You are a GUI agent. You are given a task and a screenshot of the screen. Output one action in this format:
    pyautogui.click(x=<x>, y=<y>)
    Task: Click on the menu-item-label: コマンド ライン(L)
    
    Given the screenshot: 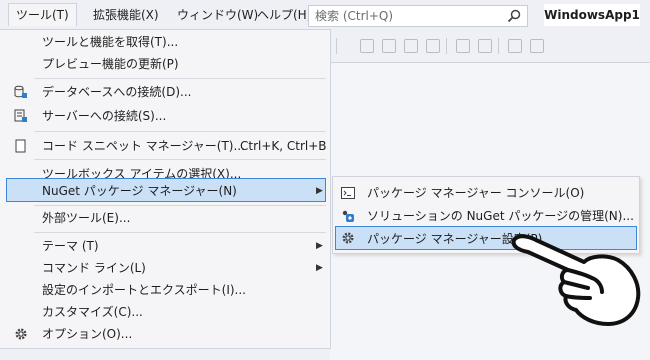 What is the action you would take?
    pyautogui.click(x=94, y=268)
    